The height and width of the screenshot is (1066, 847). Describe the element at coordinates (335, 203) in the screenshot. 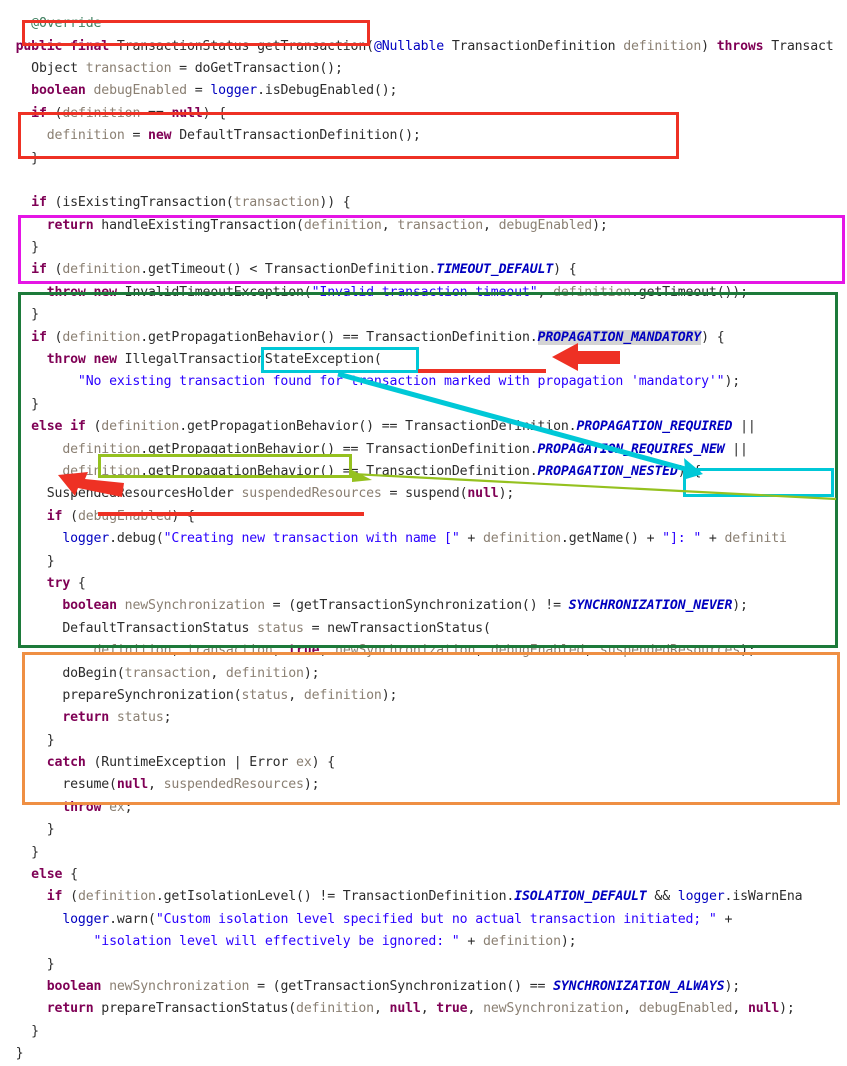

I see `code-token: )) {` at that location.